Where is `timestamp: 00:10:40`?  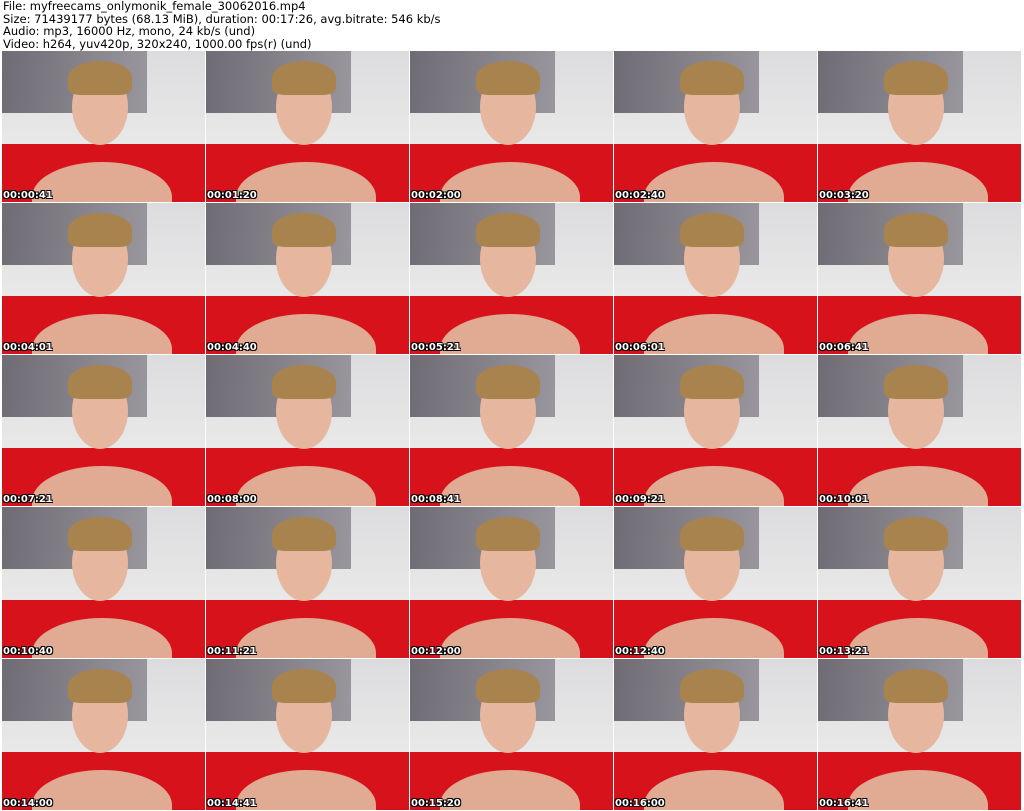
timestamp: 00:10:40 is located at coordinates (28, 651).